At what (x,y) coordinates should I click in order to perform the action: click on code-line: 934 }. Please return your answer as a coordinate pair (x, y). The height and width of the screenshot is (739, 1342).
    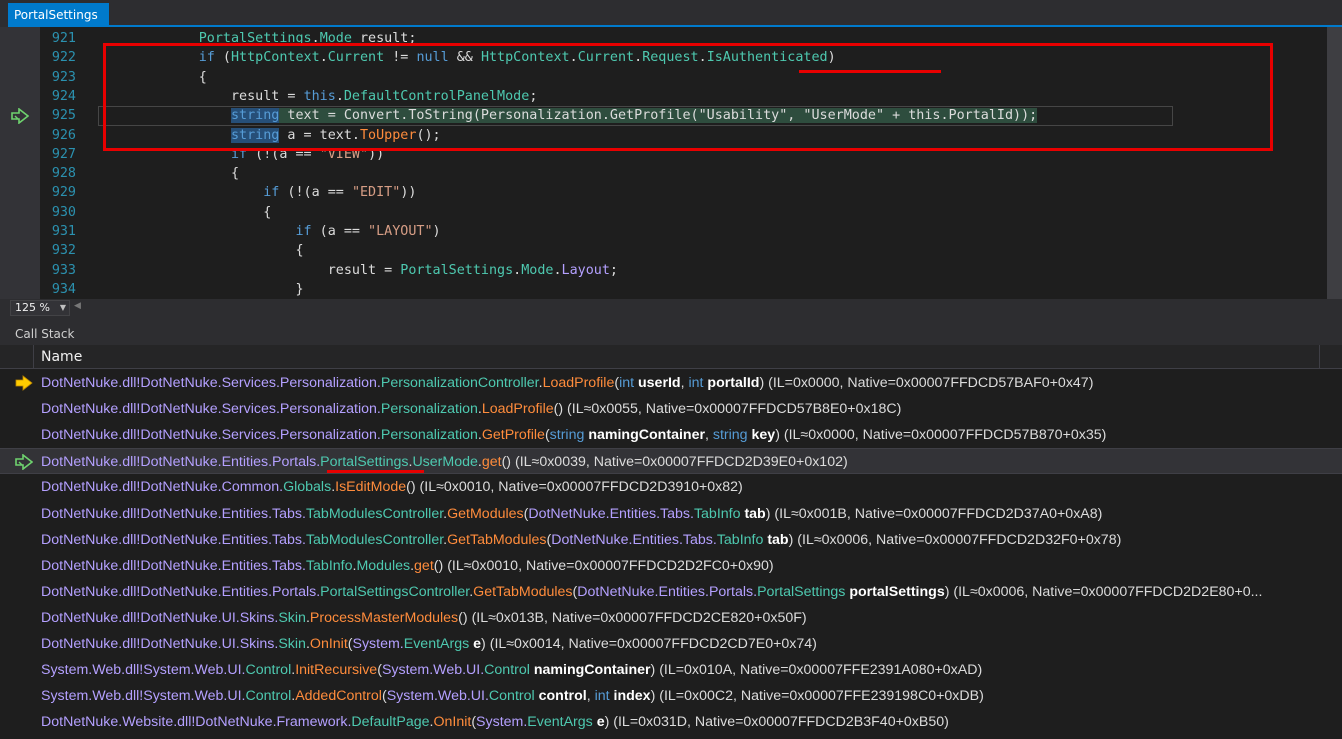
    Looking at the image, I should click on (663, 288).